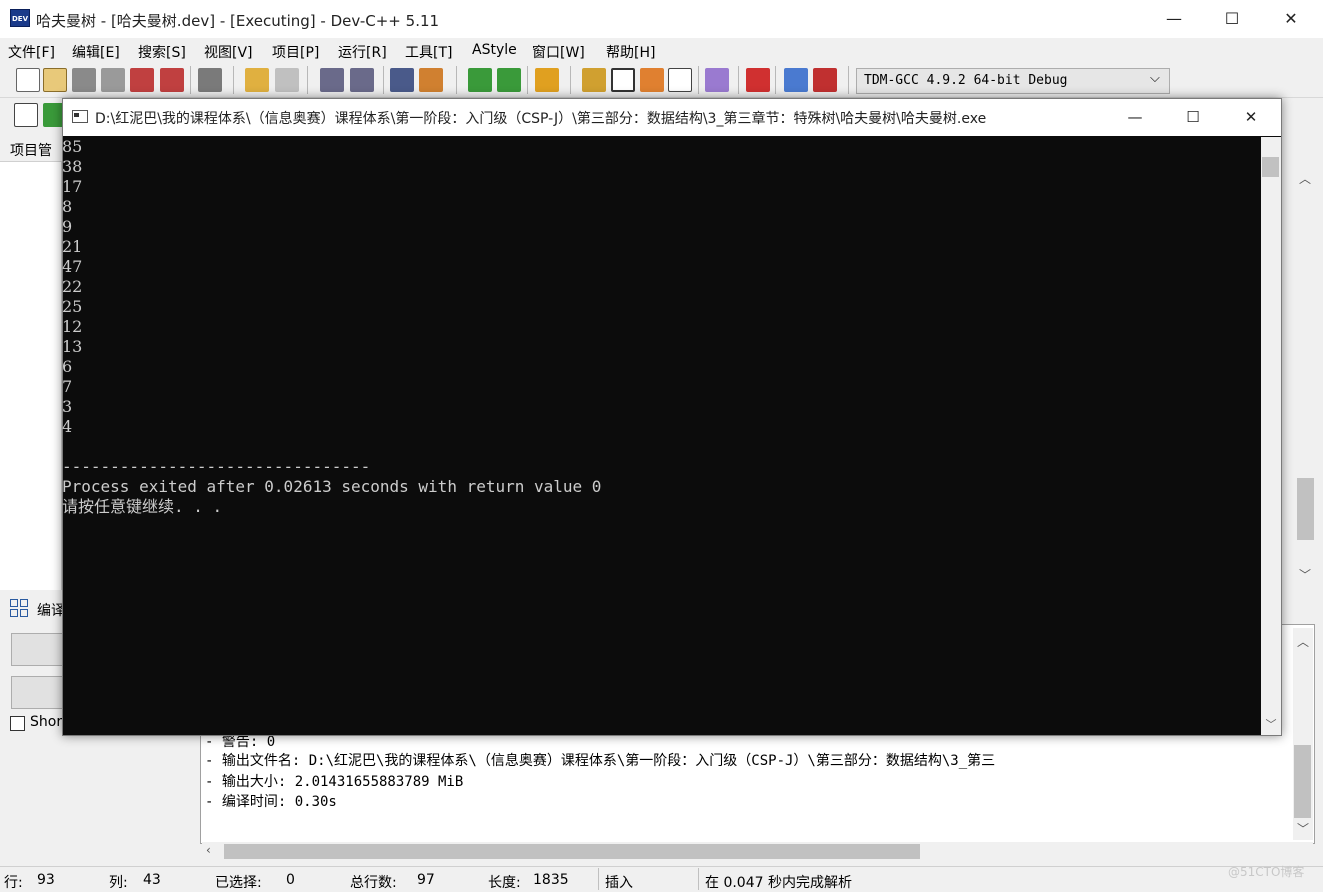 Image resolution: width=1323 pixels, height=892 pixels. What do you see at coordinates (796, 80) in the screenshot?
I see `chart-icon` at bounding box center [796, 80].